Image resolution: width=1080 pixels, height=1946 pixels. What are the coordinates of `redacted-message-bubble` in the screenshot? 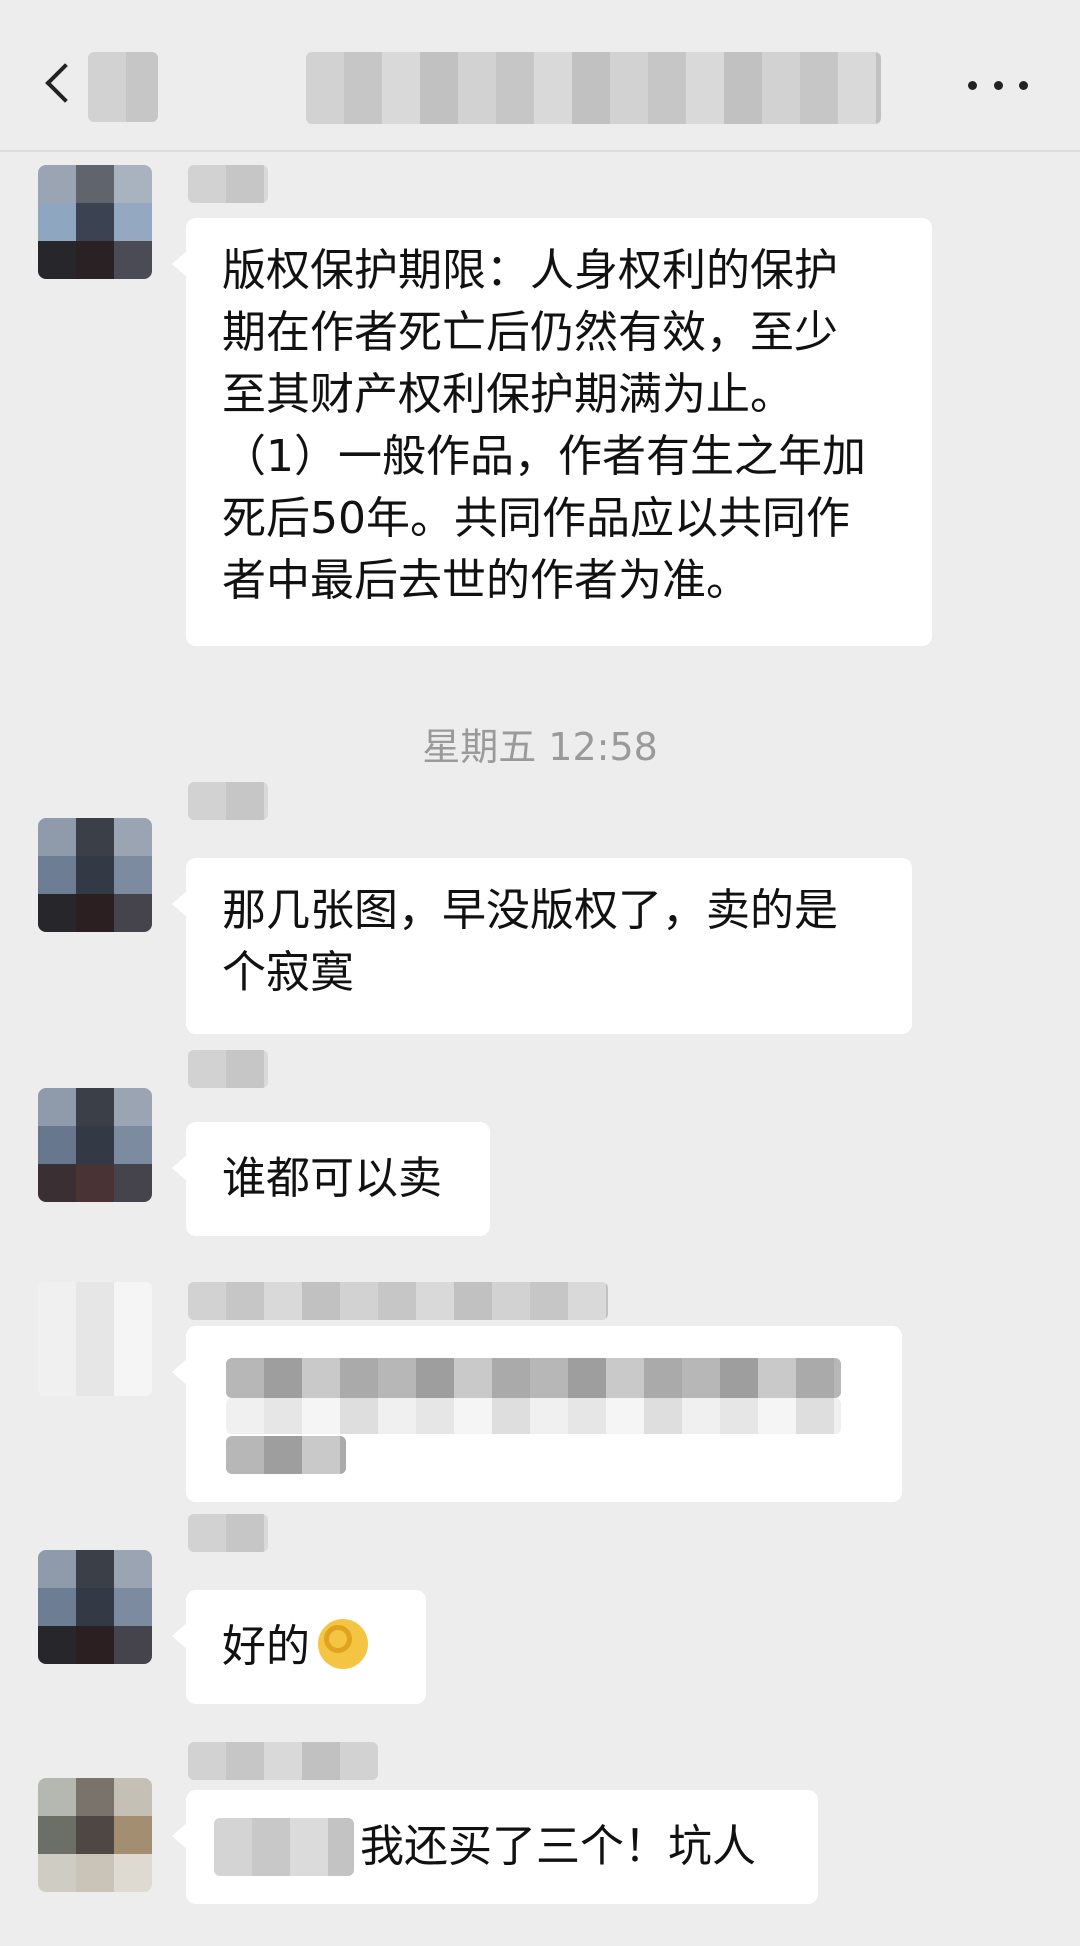 It's located at (537, 1414).